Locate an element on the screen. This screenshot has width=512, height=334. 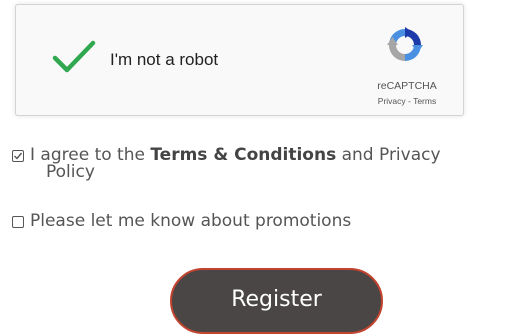
agree-terms-checkbox is located at coordinates (18, 156).